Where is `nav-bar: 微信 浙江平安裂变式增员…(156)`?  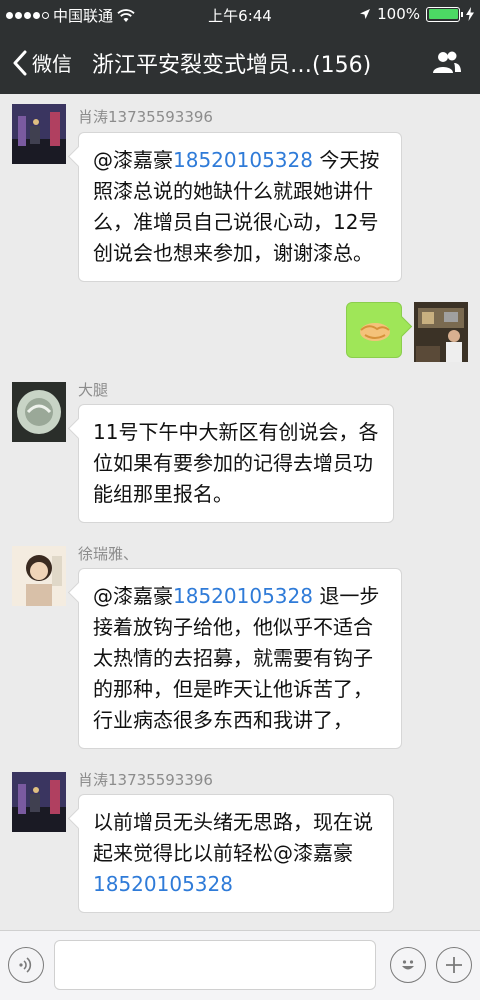 nav-bar: 微信 浙江平安裂变式增员…(156) is located at coordinates (240, 62).